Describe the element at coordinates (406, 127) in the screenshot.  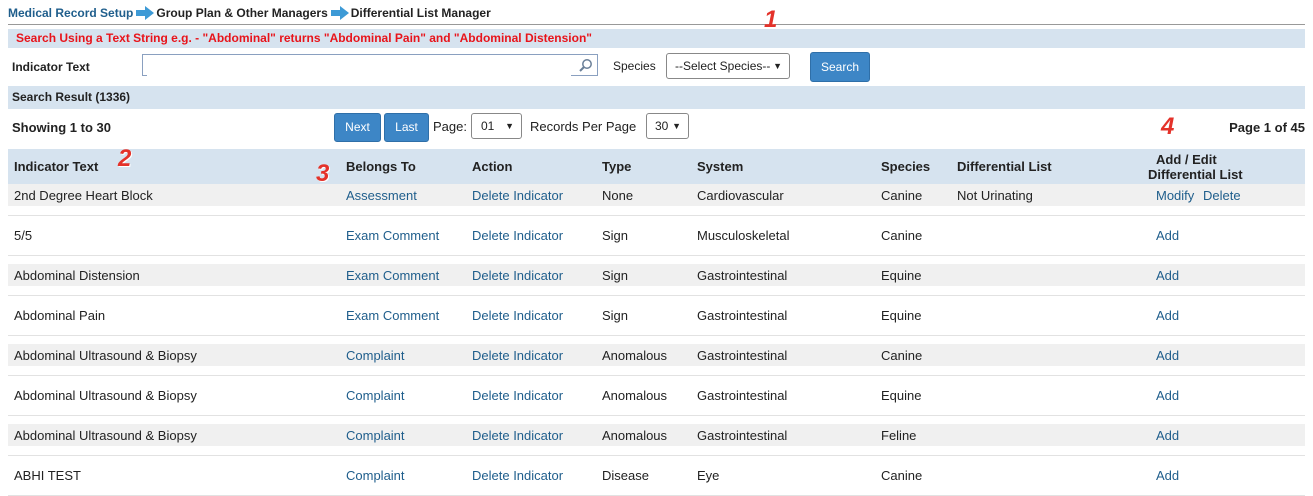
I see `last-button: Last` at that location.